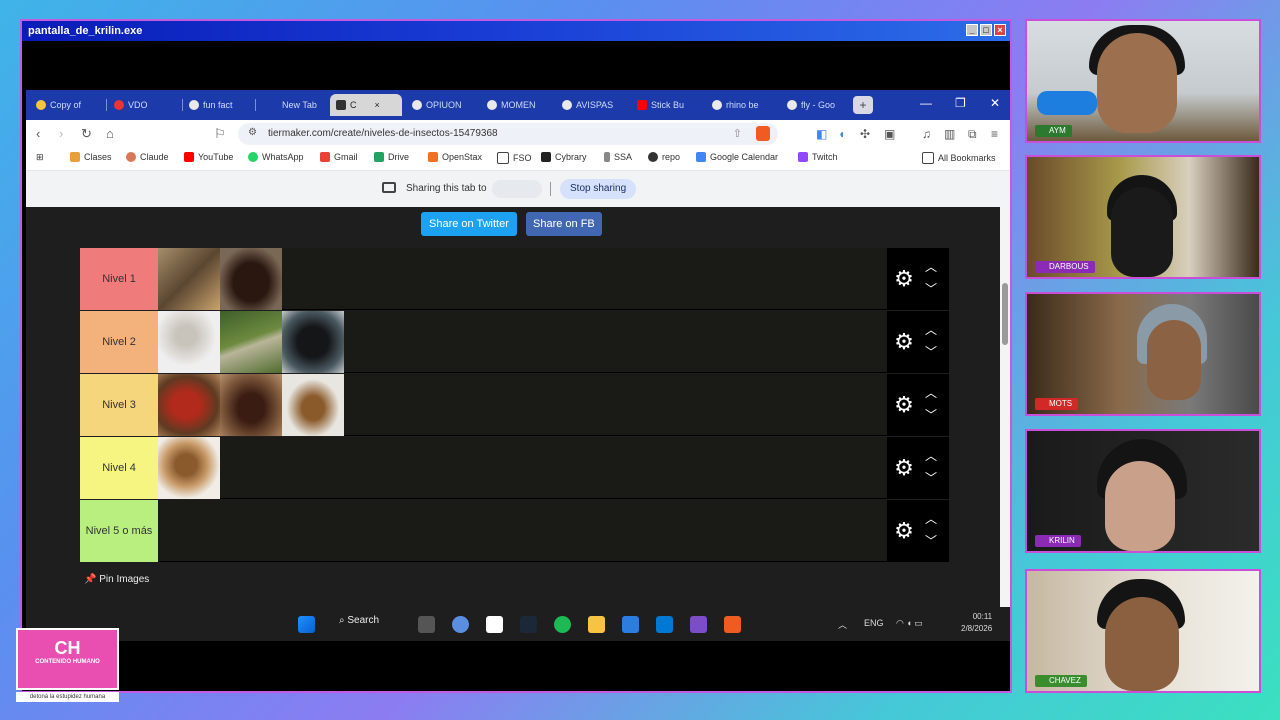 This screenshot has height=720, width=1280. What do you see at coordinates (494, 624) in the screenshot?
I see `notion-icon` at bounding box center [494, 624].